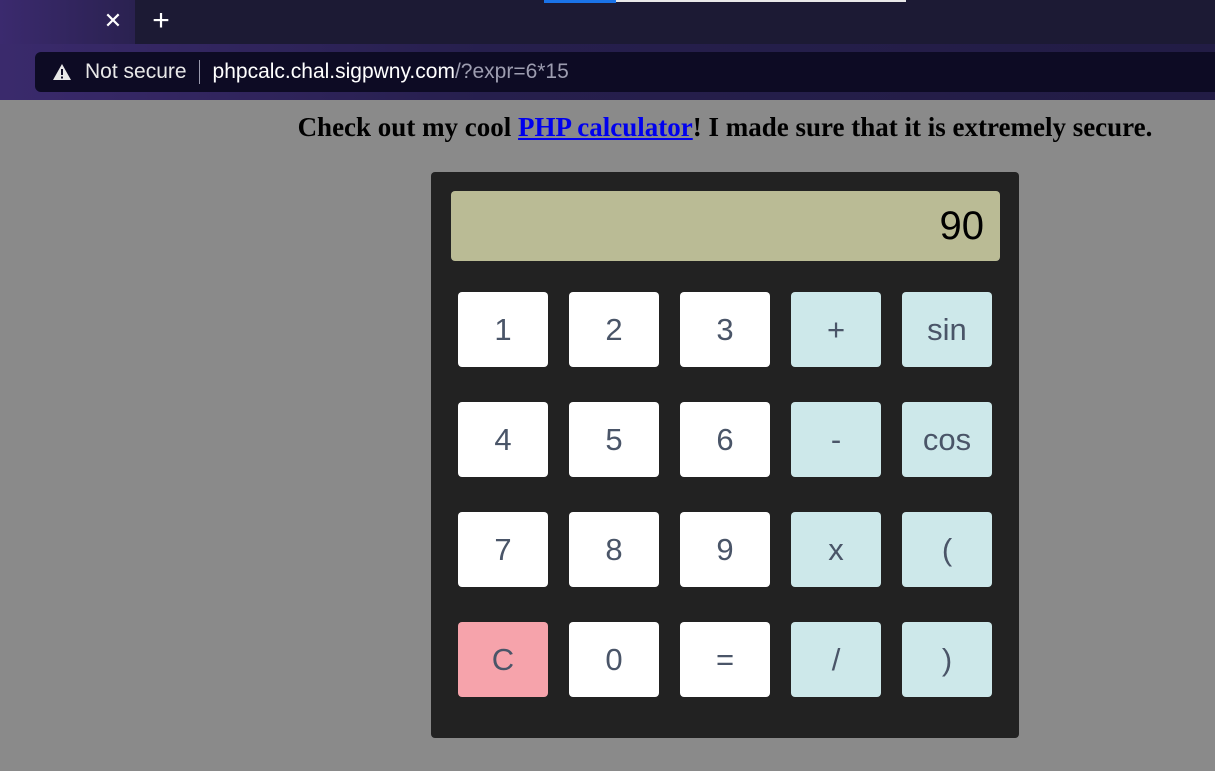 This screenshot has height=771, width=1215. Describe the element at coordinates (503, 659) in the screenshot. I see `clear-button: C` at that location.